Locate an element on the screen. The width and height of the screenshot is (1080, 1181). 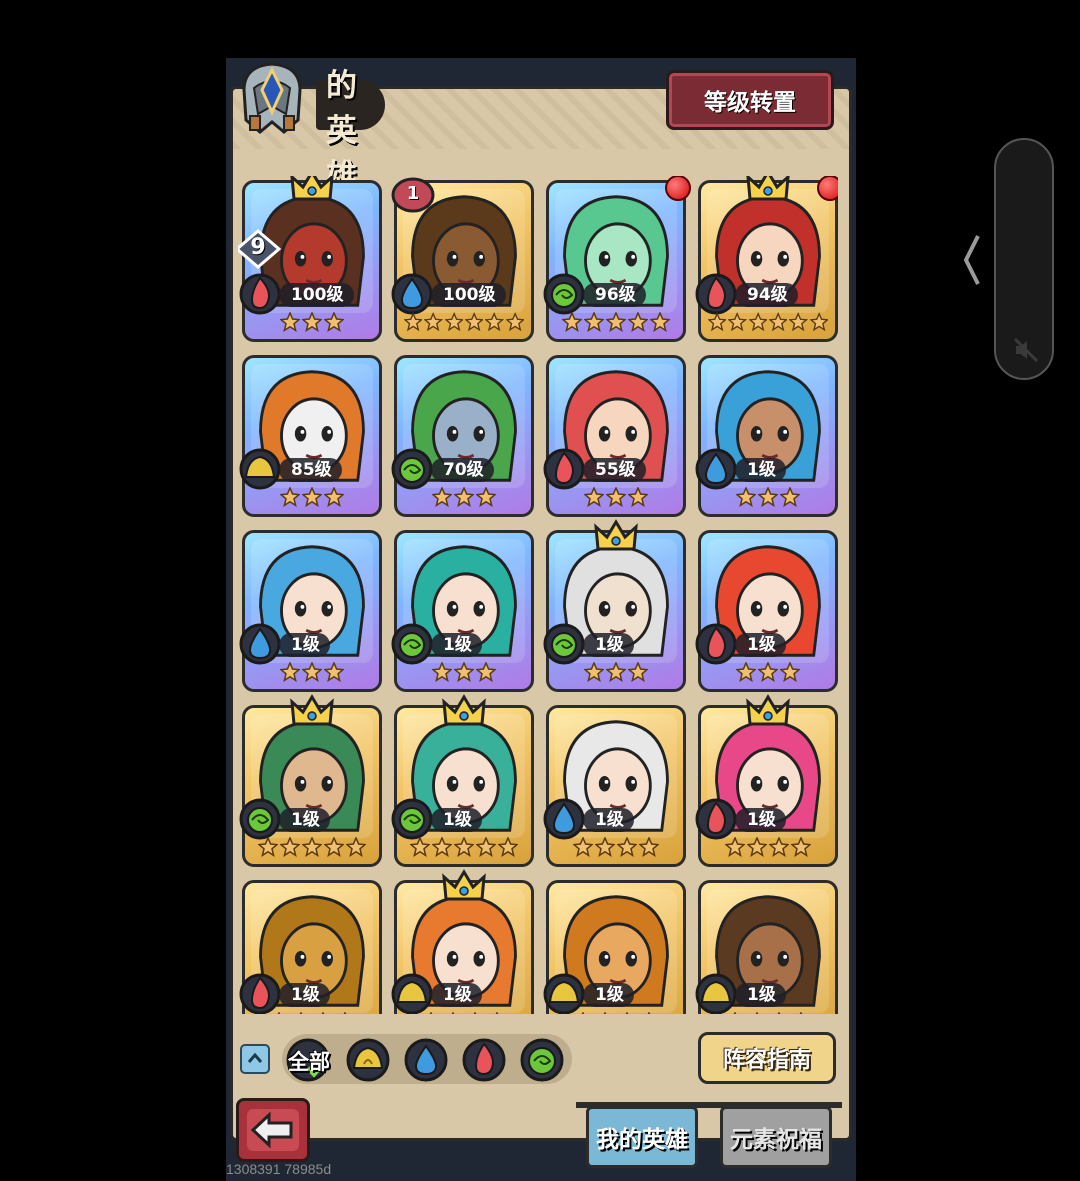
build-id: 1308391 78985d is located at coordinates (279, 1169).